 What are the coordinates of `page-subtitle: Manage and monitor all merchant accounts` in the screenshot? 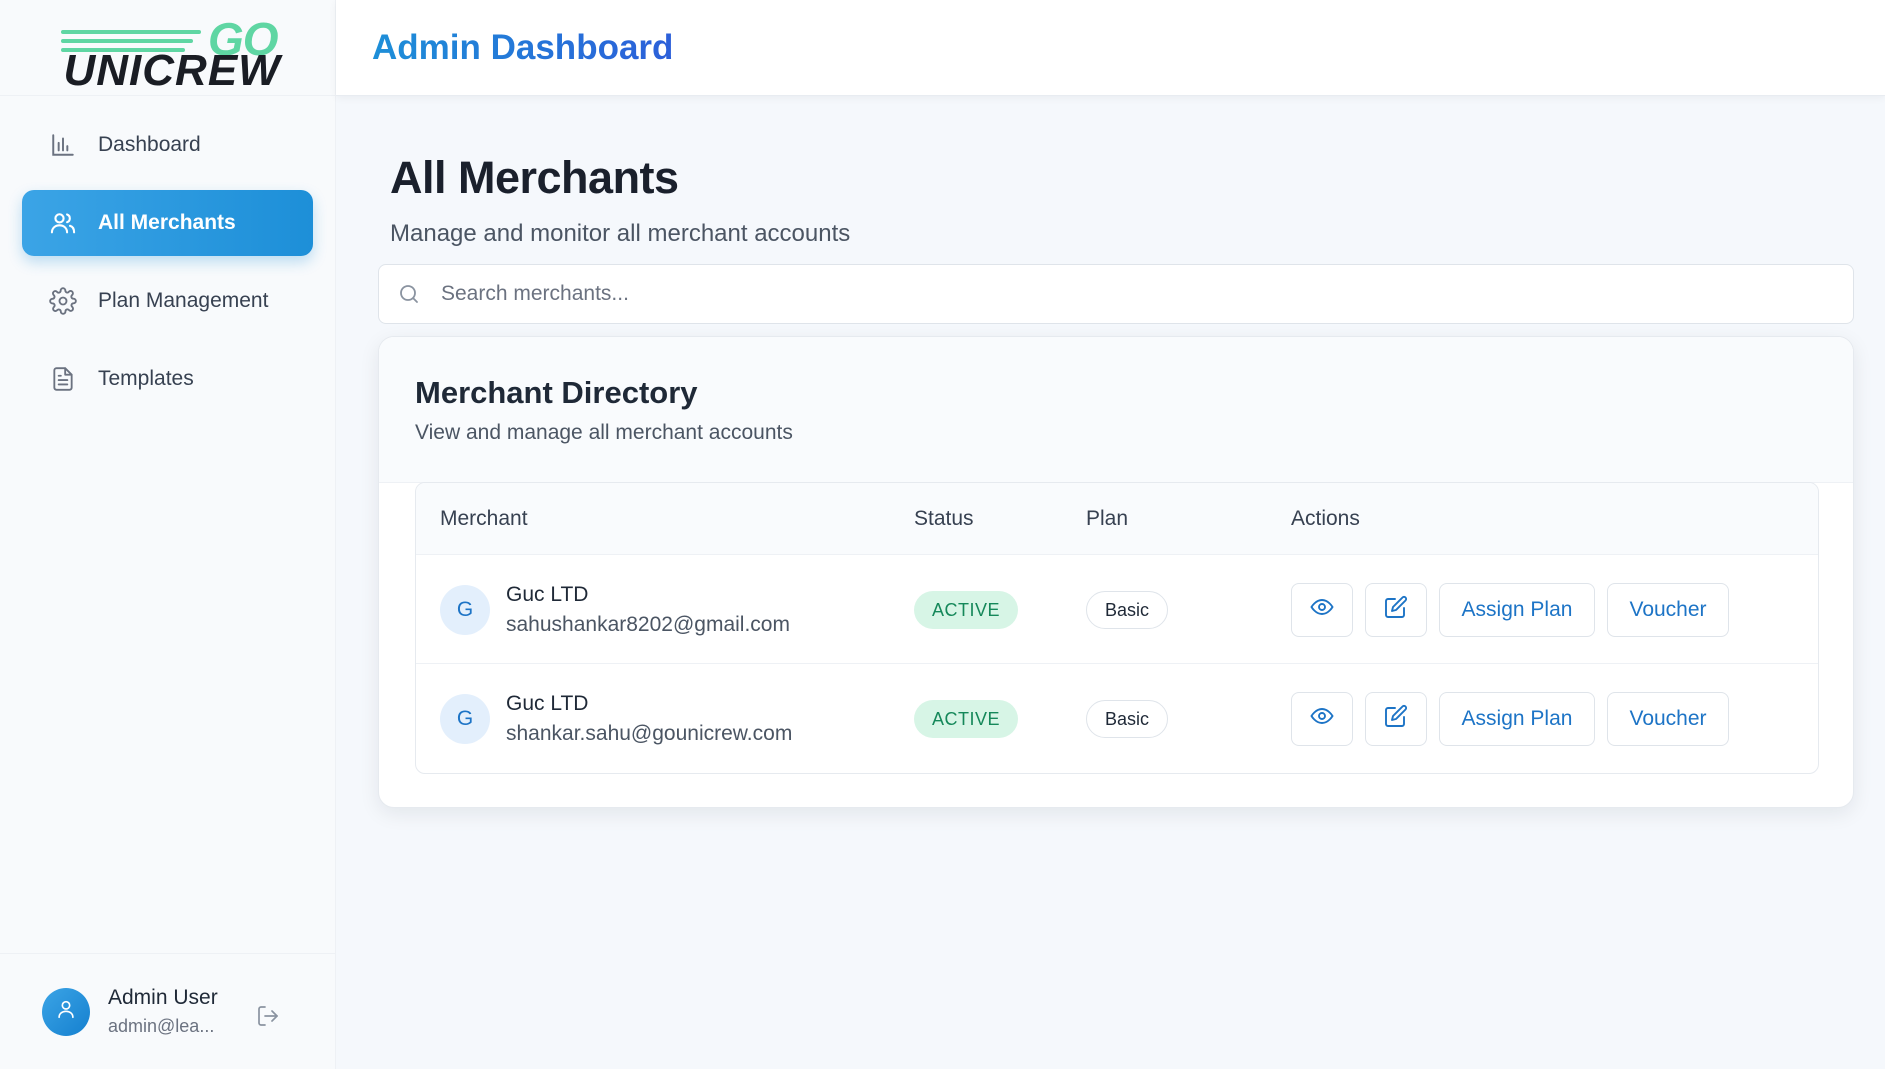 It's located at (620, 233).